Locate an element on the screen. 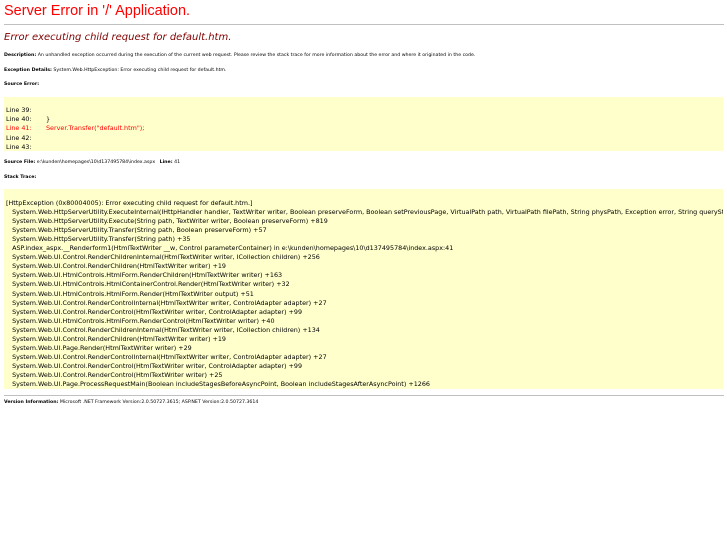  source-line-number: Line 40: is located at coordinates (19, 119).